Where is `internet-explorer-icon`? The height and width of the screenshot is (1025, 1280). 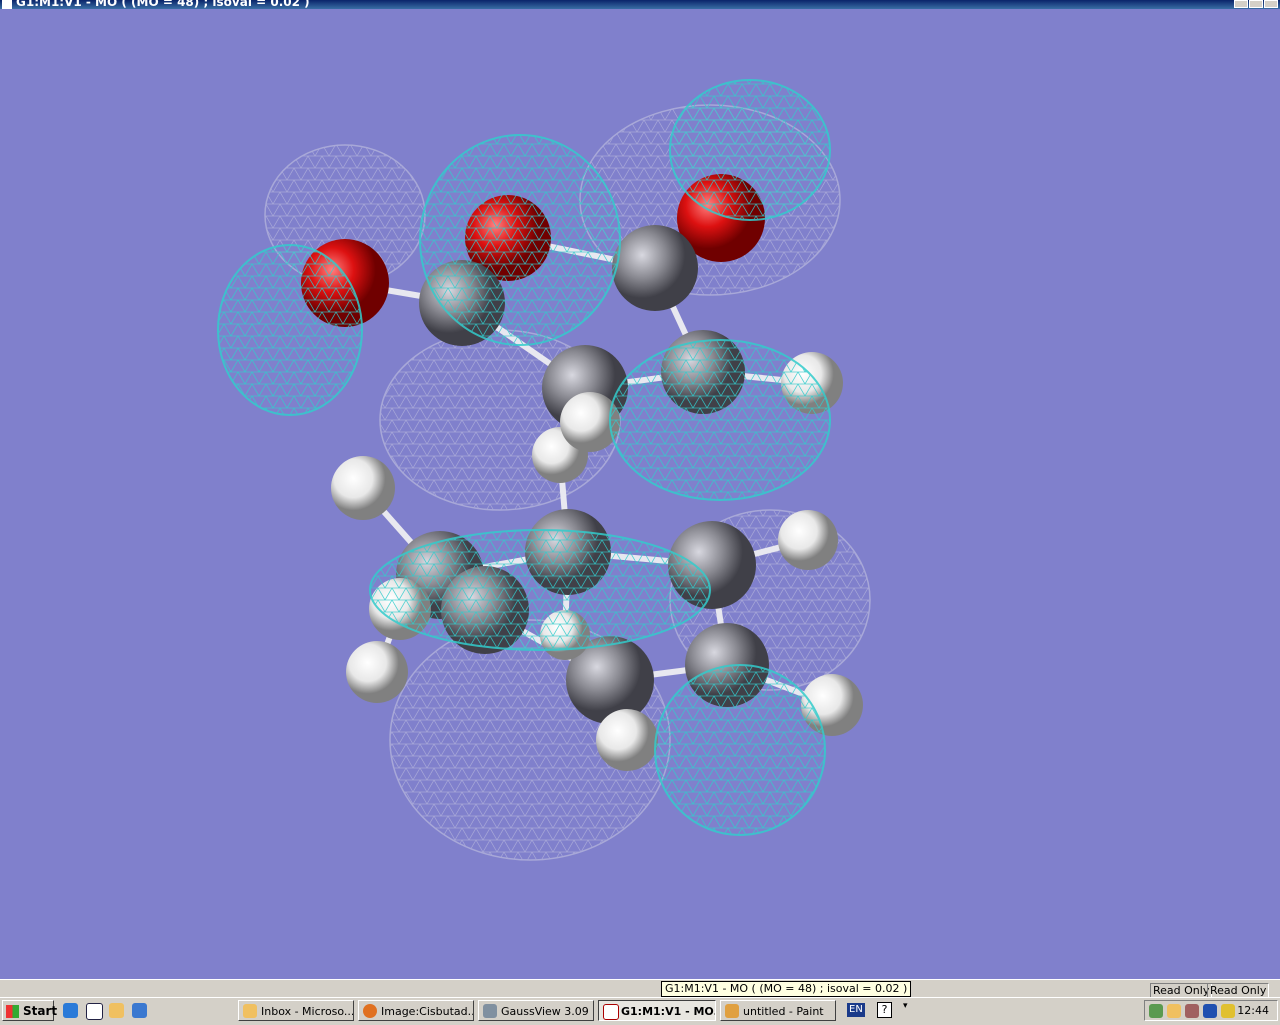 internet-explorer-icon is located at coordinates (70, 1010).